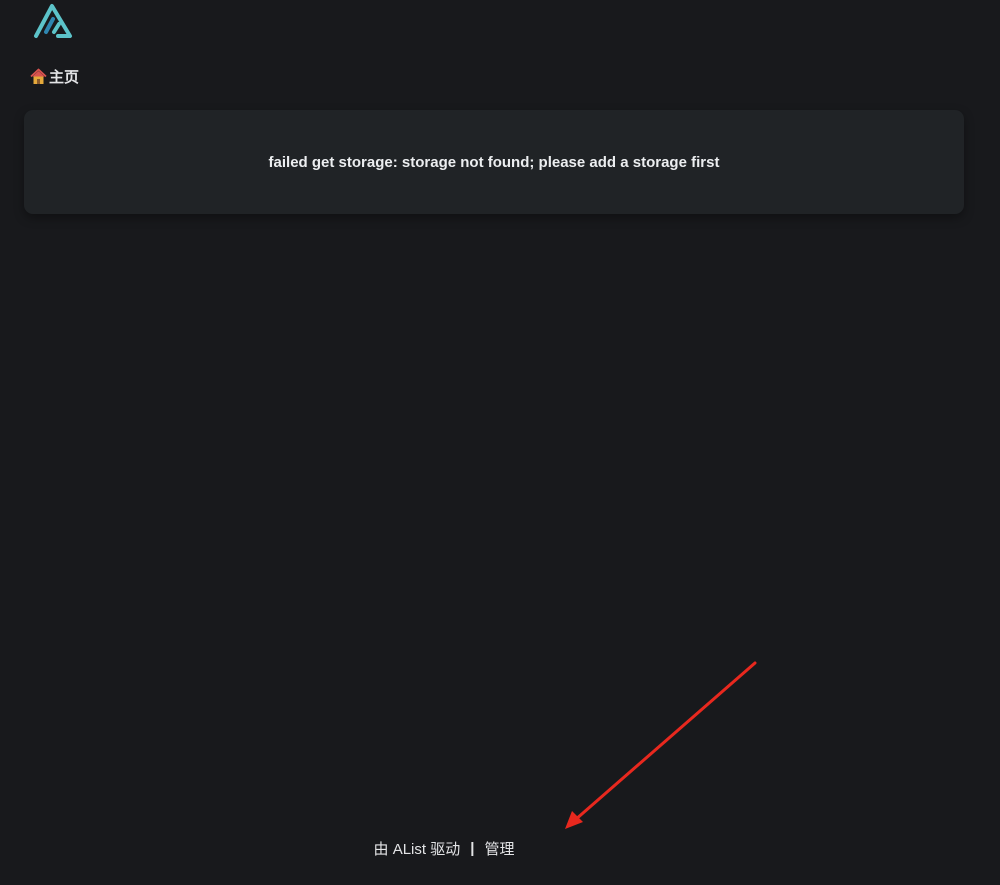 This screenshot has width=1000, height=885. Describe the element at coordinates (417, 848) in the screenshot. I see `powered-by-link: 由 AList 驱动` at that location.